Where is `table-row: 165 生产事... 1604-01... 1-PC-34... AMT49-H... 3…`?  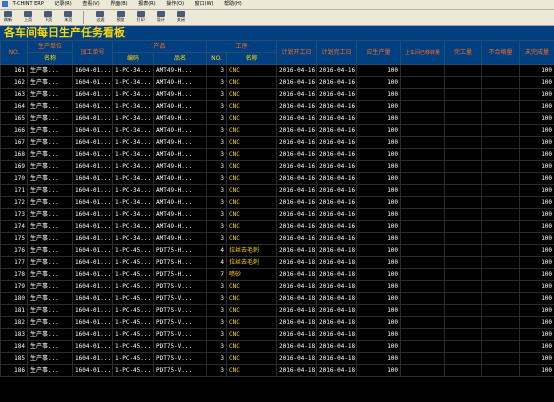 table-row: 165 生产事... 1604-01... 1-PC-34... AMT49-H... 3… is located at coordinates (277, 118).